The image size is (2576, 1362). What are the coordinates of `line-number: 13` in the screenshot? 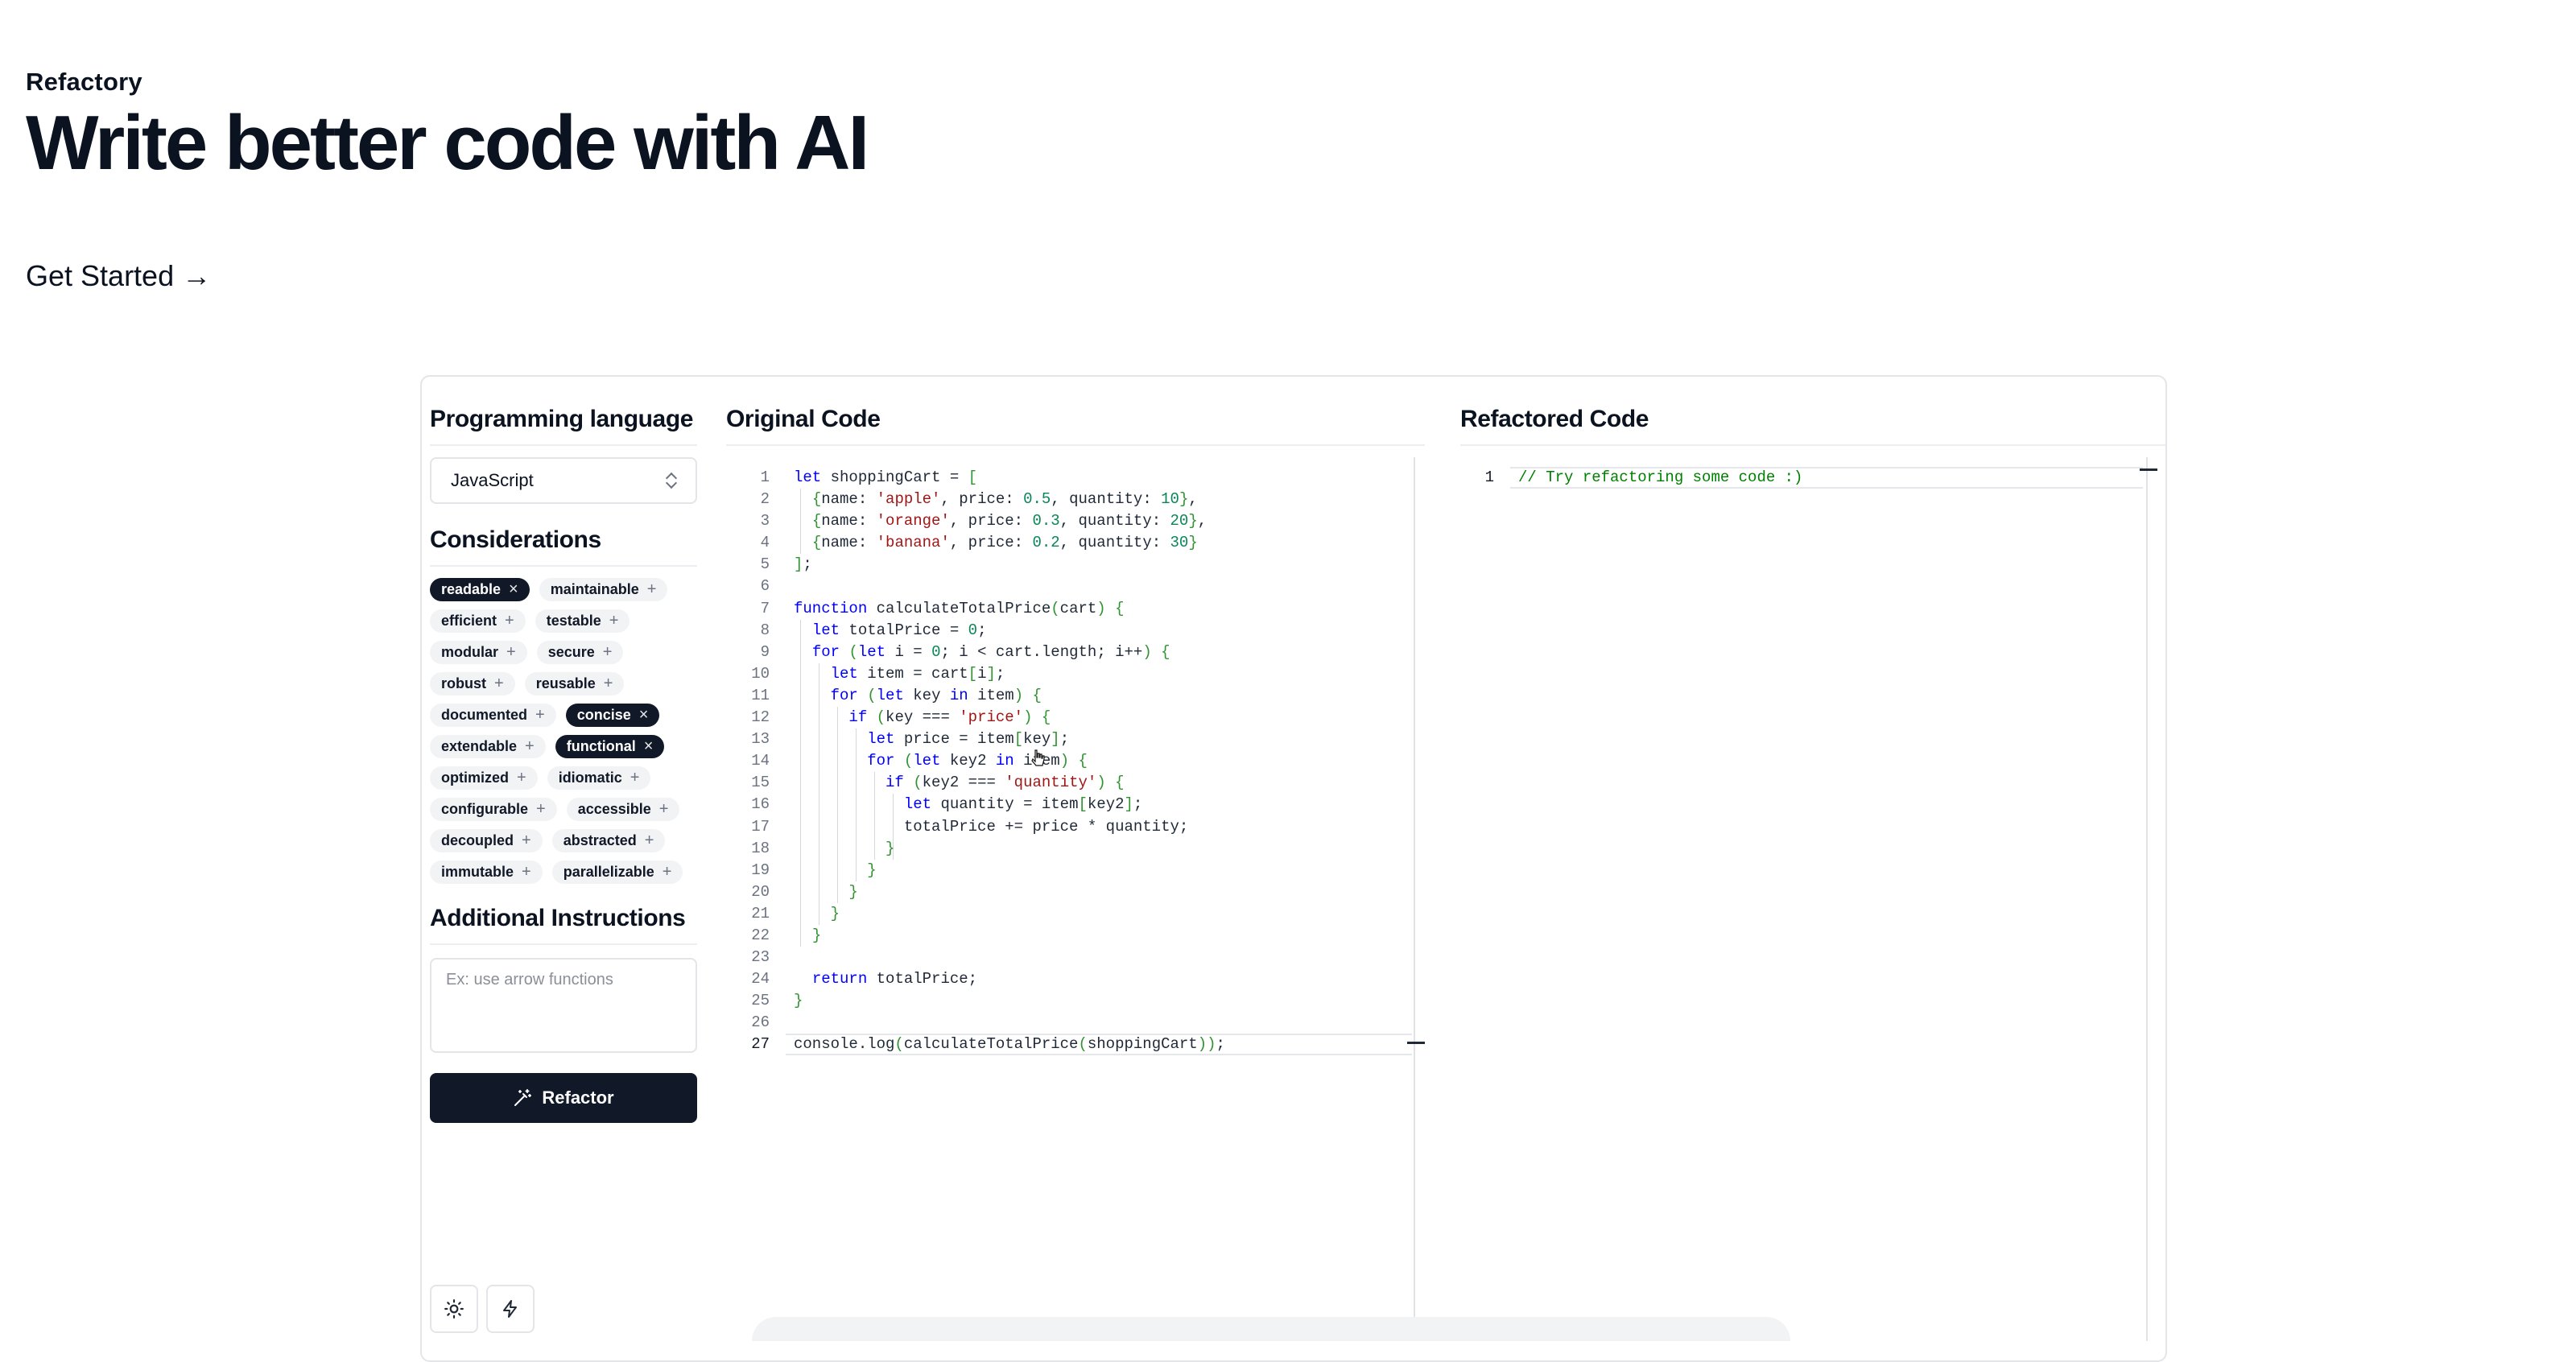 It's located at (760, 740).